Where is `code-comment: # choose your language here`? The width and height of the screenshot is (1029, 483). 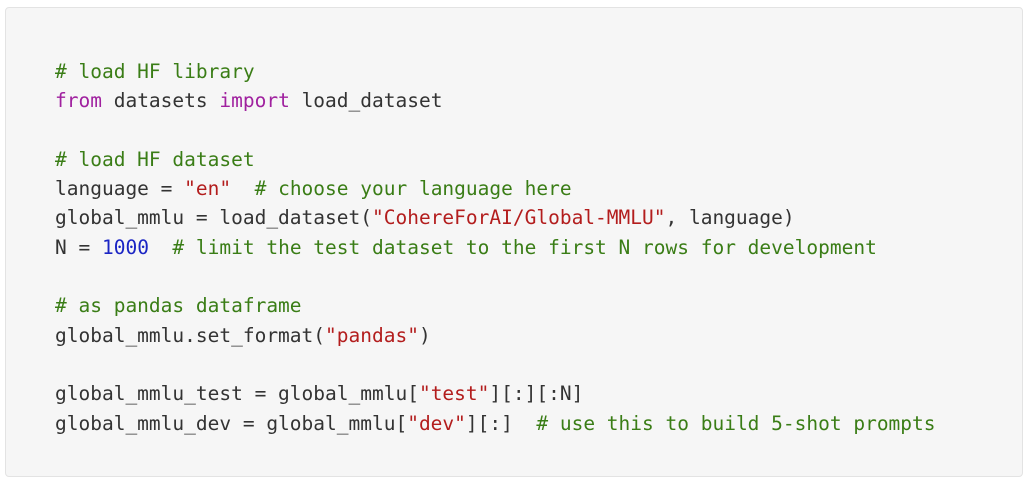
code-comment: # choose your language here is located at coordinates (413, 189).